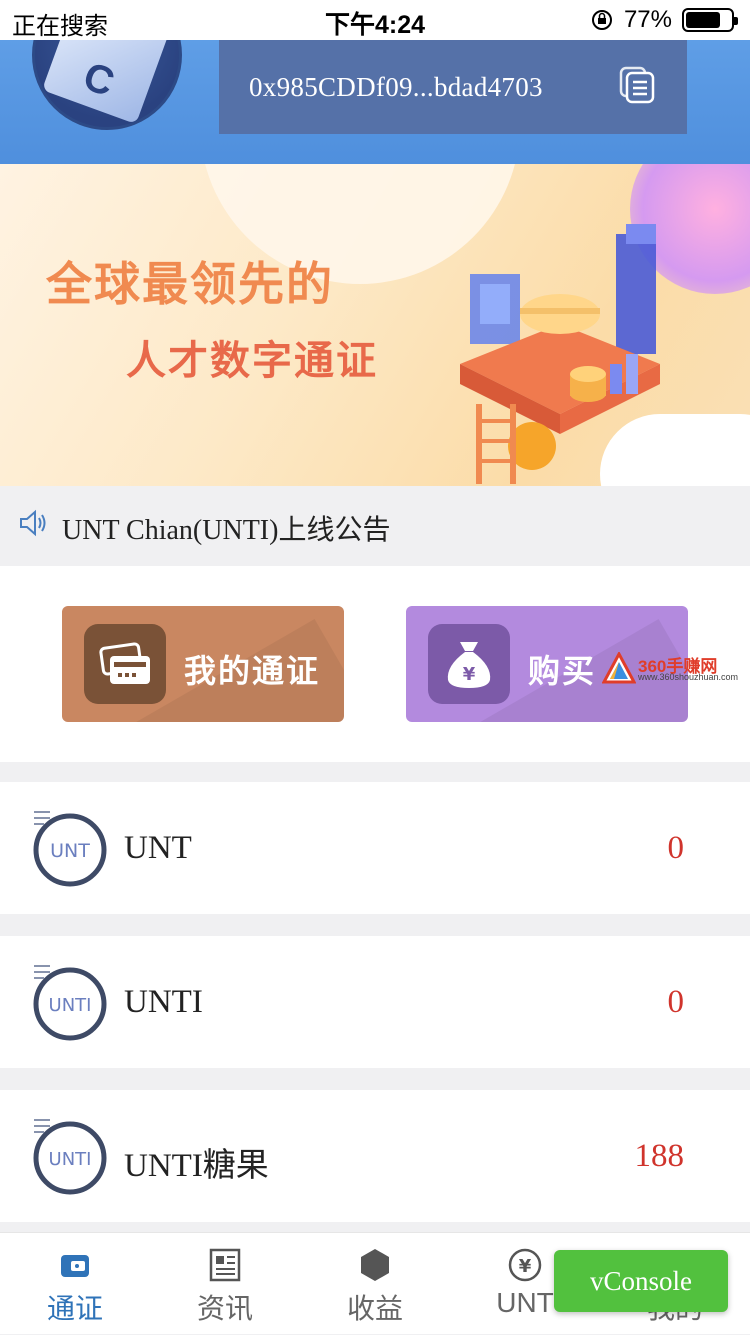  What do you see at coordinates (225, 1284) in the screenshot?
I see `tab-news: 资讯` at bounding box center [225, 1284].